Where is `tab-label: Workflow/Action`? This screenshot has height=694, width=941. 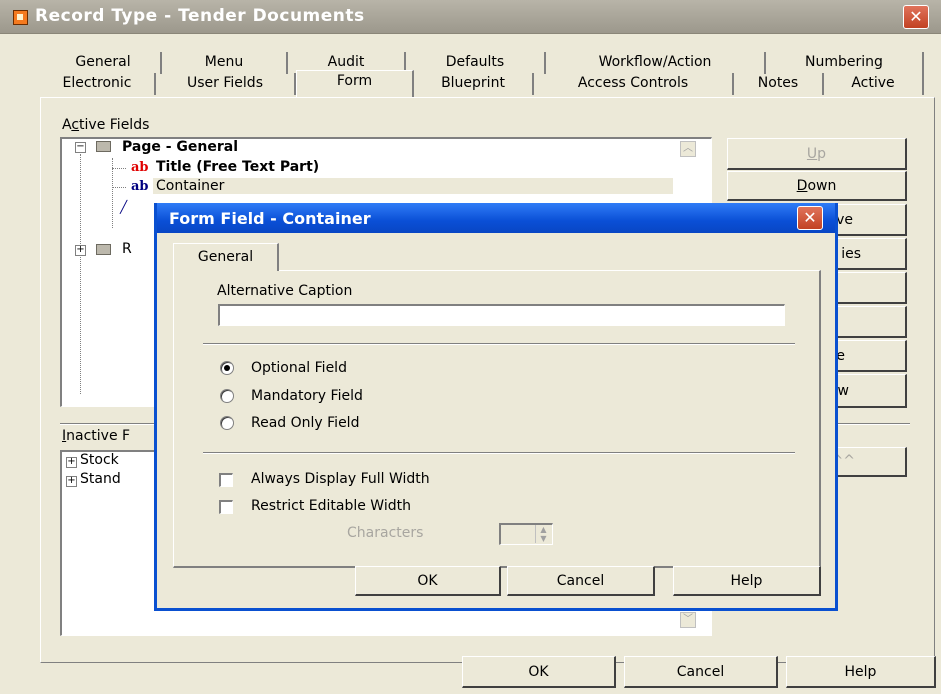
tab-label: Workflow/Action is located at coordinates (655, 62).